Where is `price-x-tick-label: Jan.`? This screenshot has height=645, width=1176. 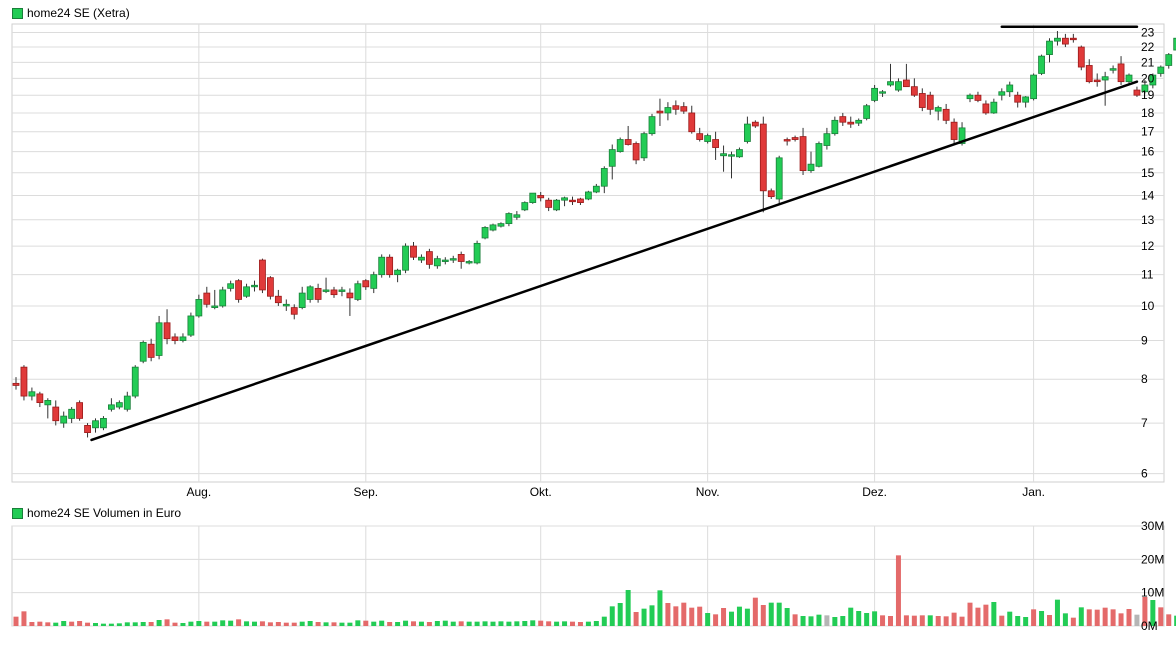 price-x-tick-label: Jan. is located at coordinates (1033, 492).